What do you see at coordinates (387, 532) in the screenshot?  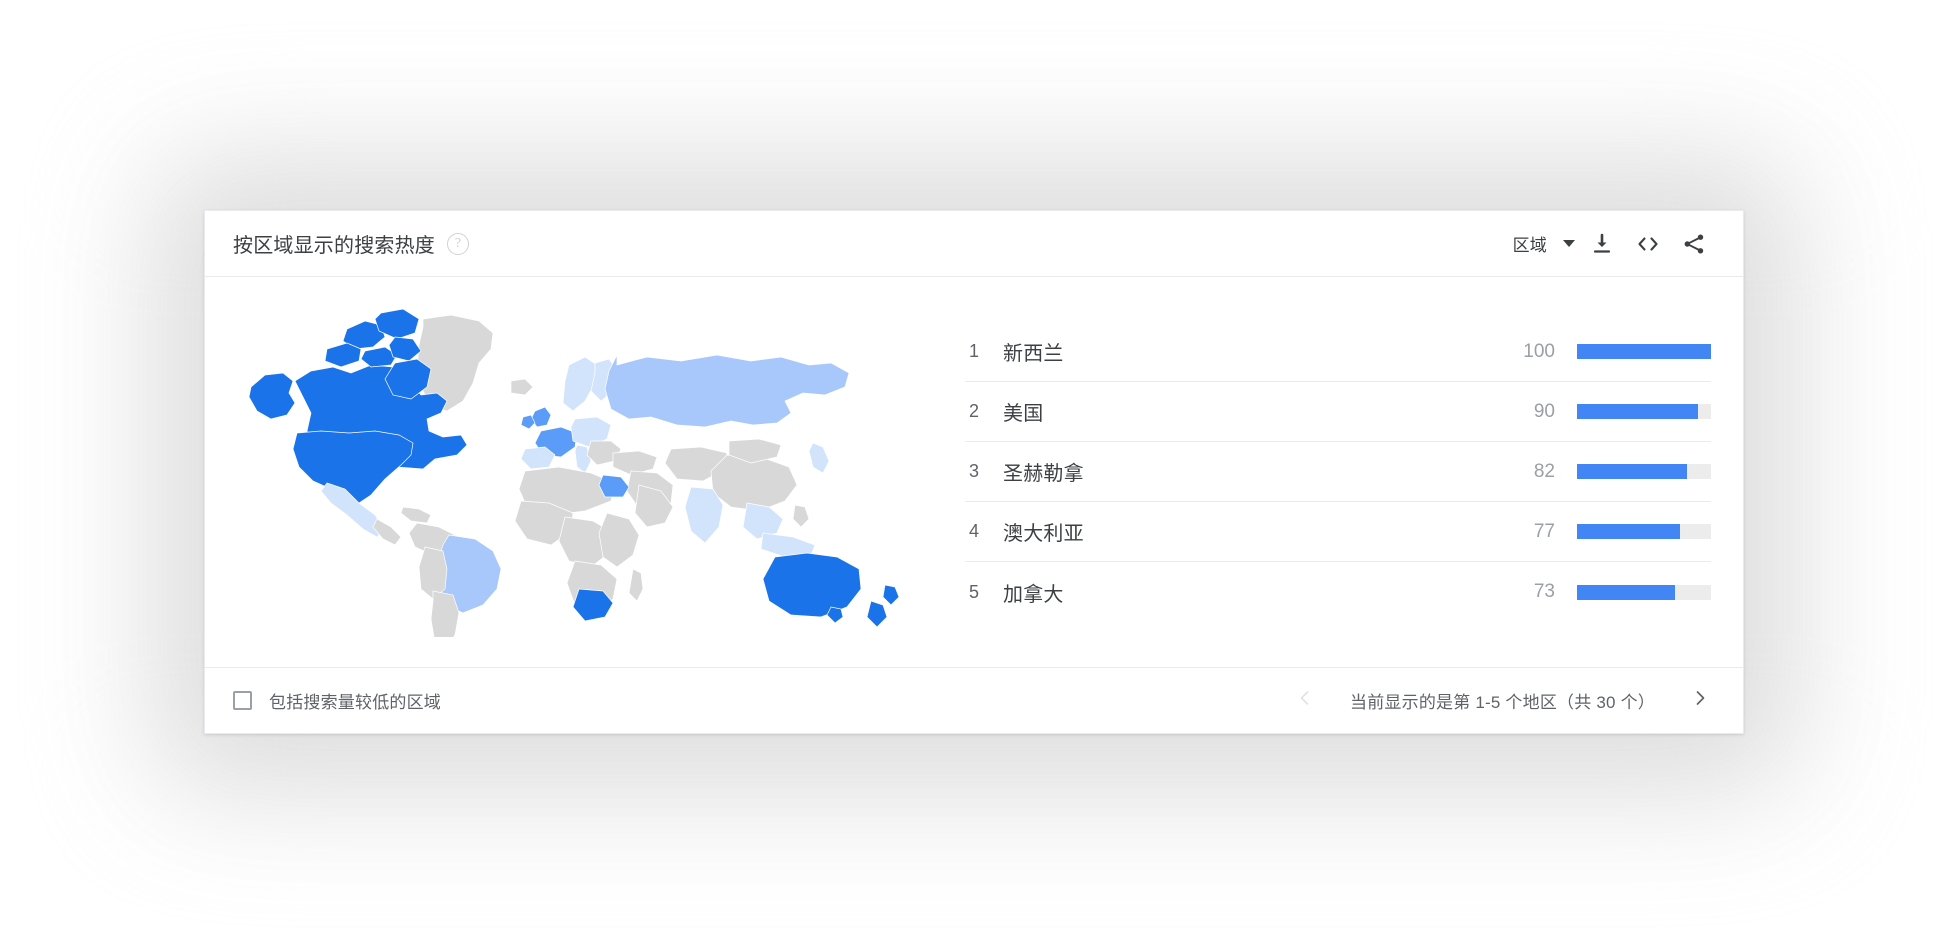 I see `map-region-central-america` at bounding box center [387, 532].